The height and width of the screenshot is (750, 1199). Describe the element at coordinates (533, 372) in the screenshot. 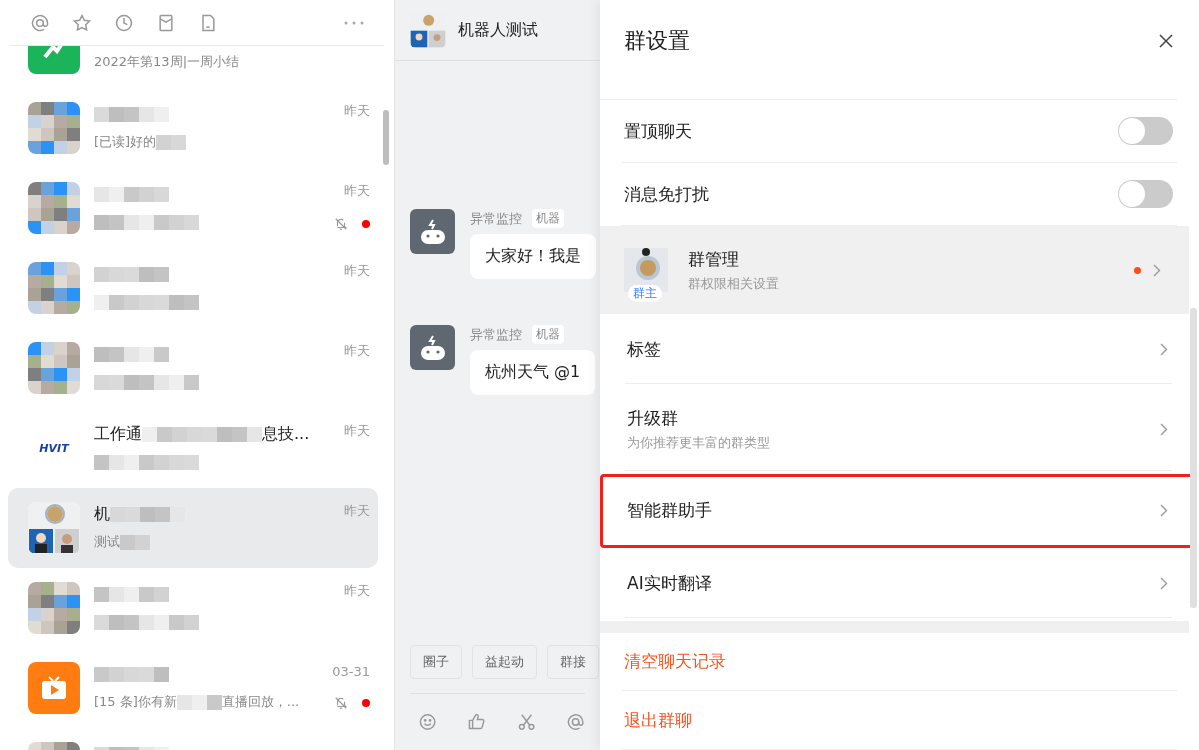

I see `message-bubble: 杭州天气 @1` at that location.